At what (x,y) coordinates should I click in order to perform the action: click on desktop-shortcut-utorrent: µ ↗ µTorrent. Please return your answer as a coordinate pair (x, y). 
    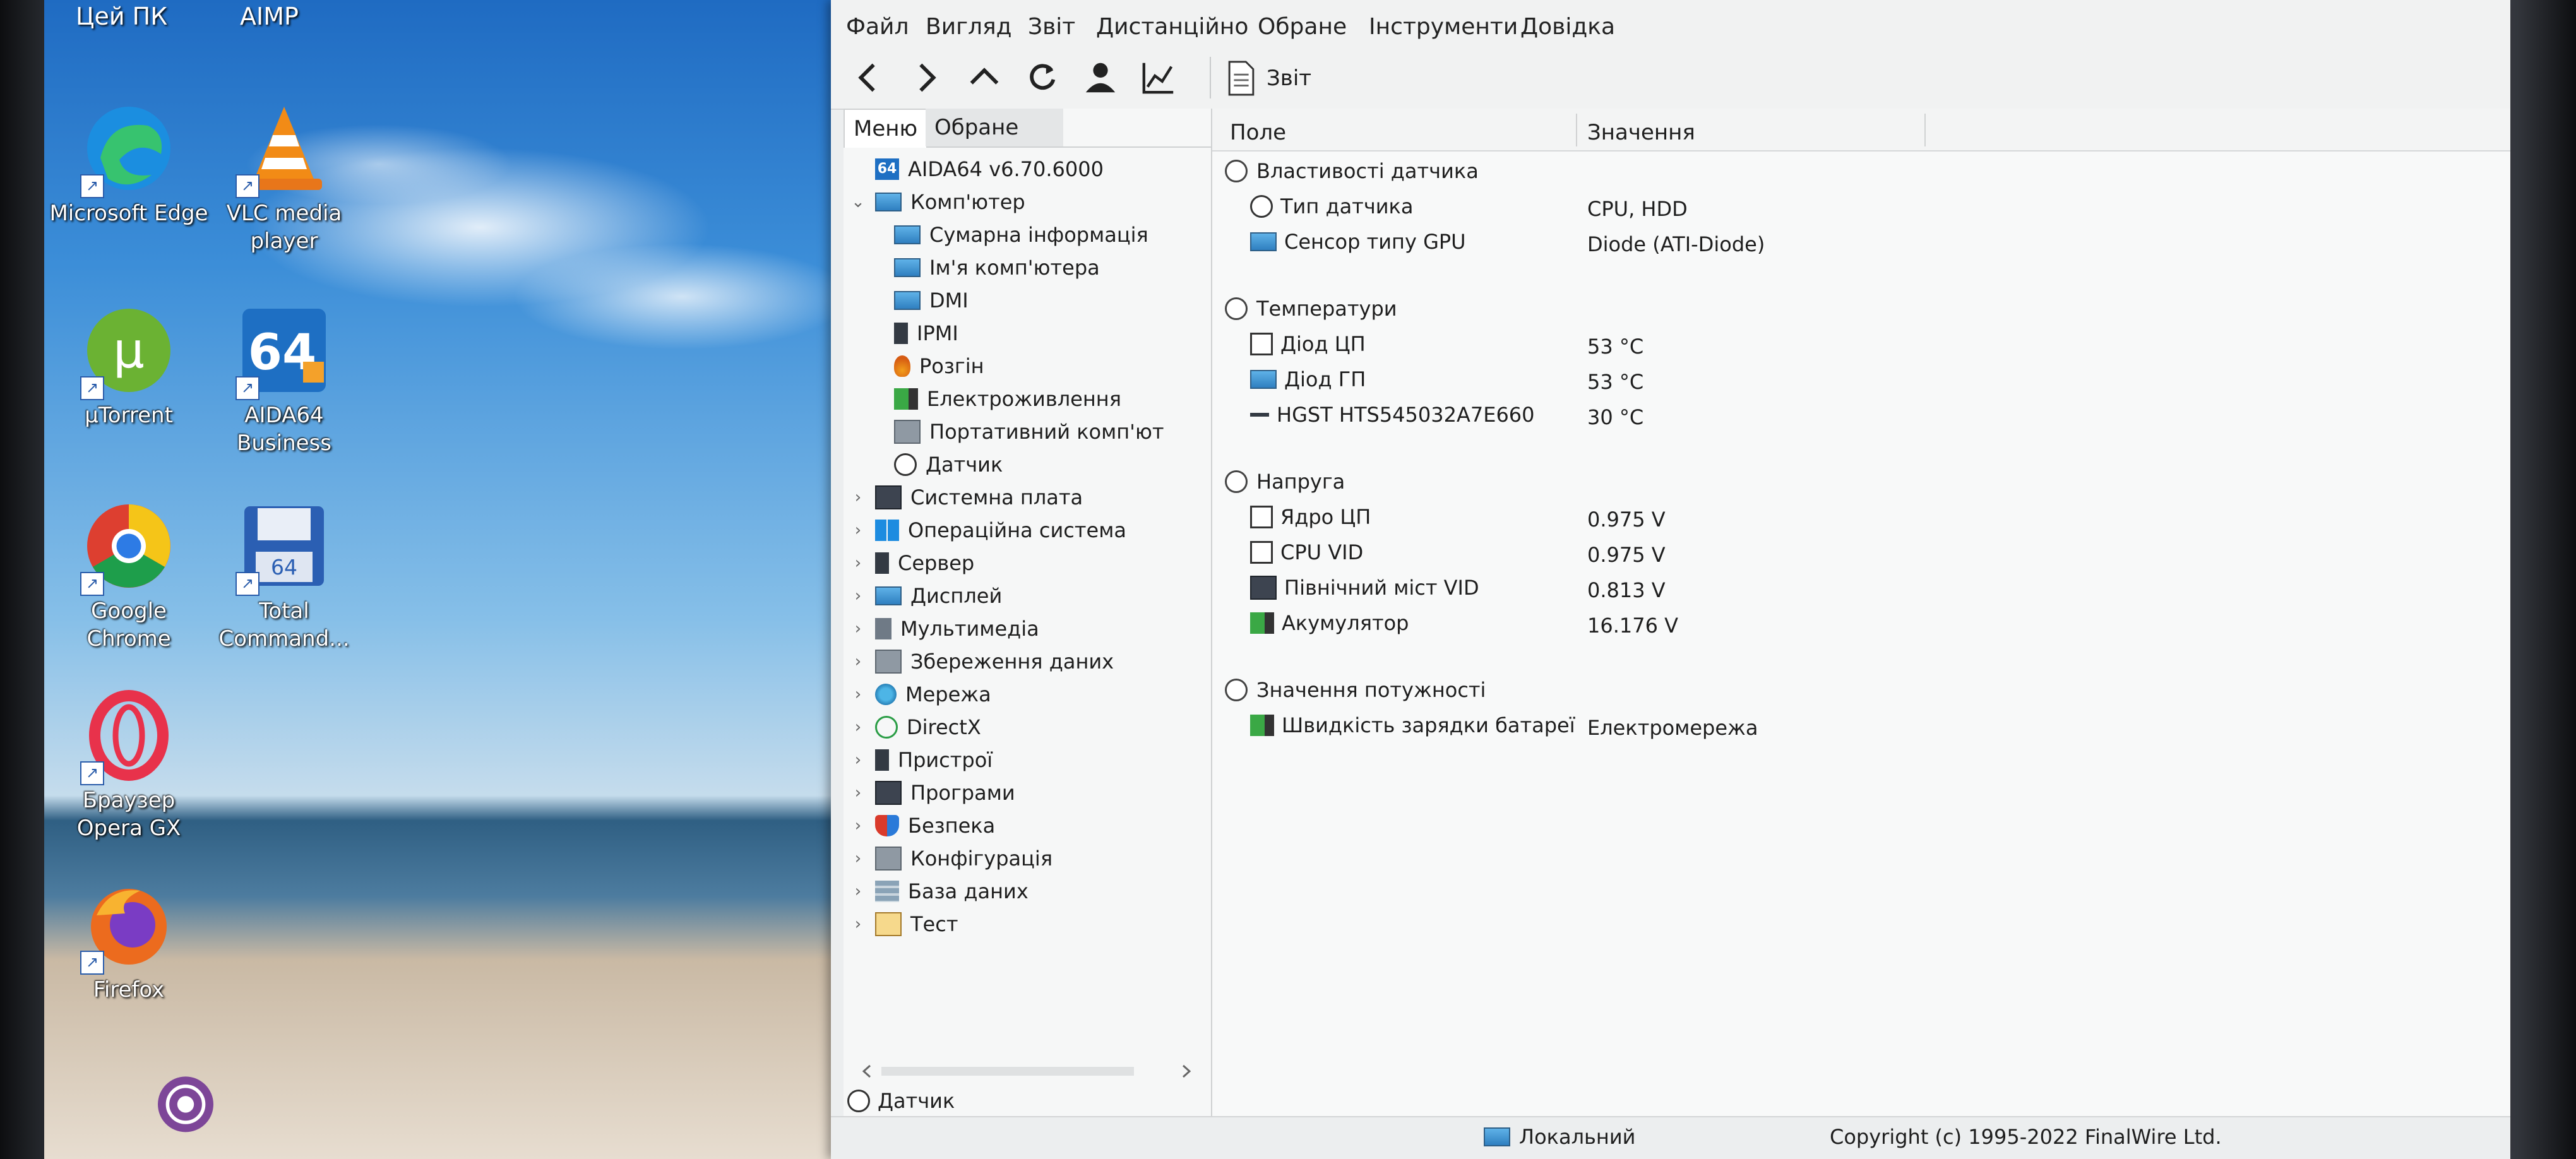
    Looking at the image, I should click on (129, 366).